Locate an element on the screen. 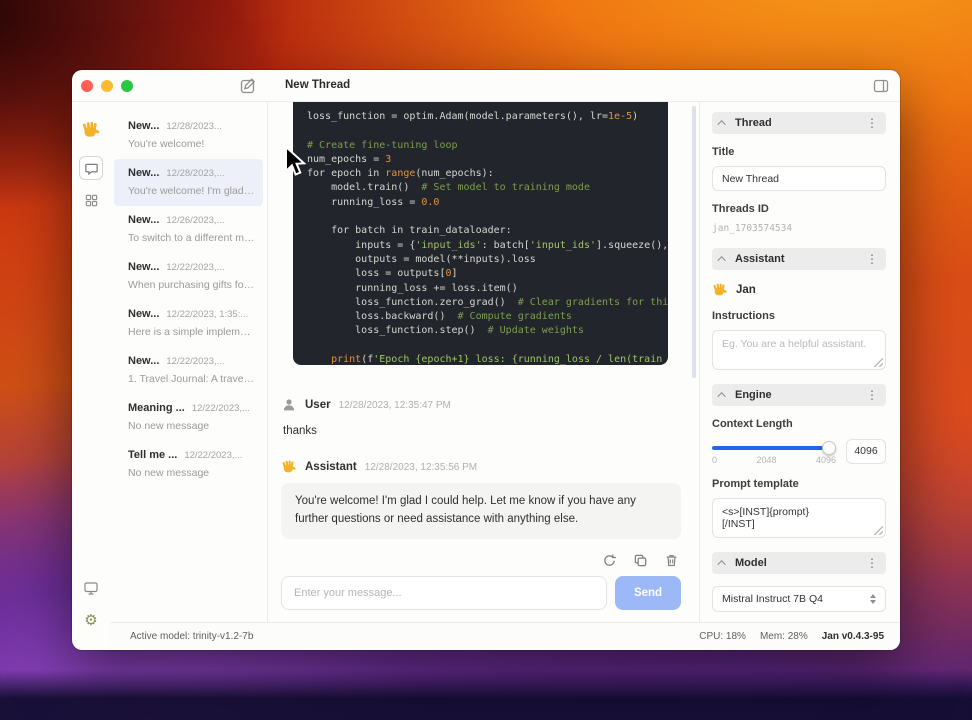  rail-system-monitor is located at coordinates (91, 588).